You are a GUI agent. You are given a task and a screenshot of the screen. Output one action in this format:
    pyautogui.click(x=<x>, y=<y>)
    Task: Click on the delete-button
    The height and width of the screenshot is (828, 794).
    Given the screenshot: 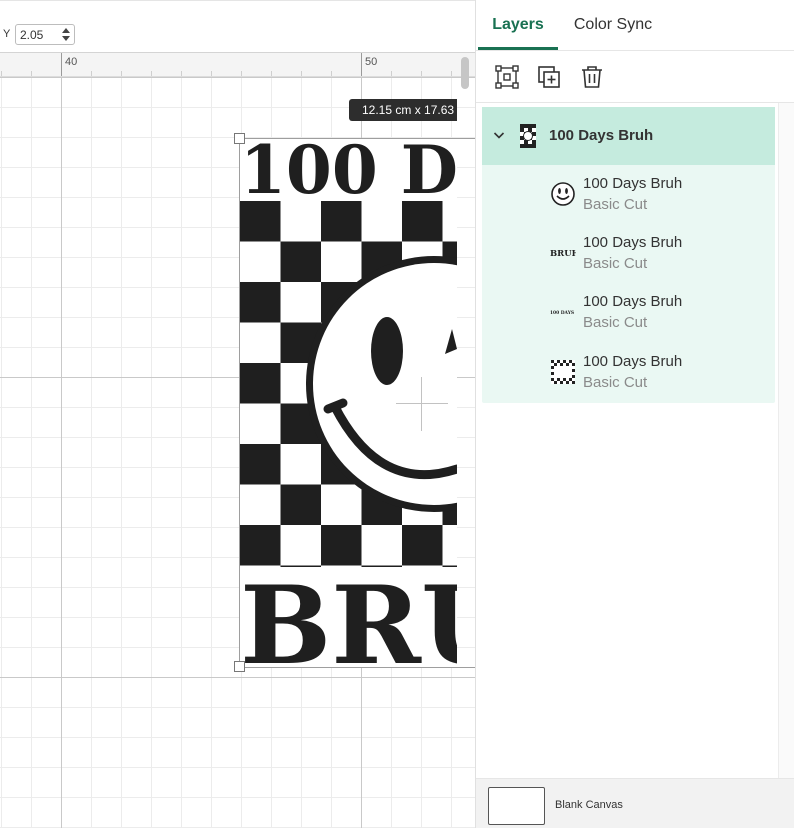 What is the action you would take?
    pyautogui.click(x=592, y=77)
    